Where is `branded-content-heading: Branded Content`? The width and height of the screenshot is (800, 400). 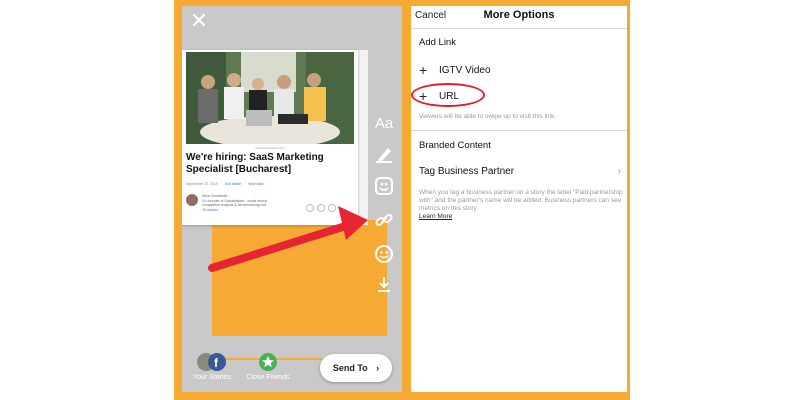
branded-content-heading: Branded Content is located at coordinates (455, 145).